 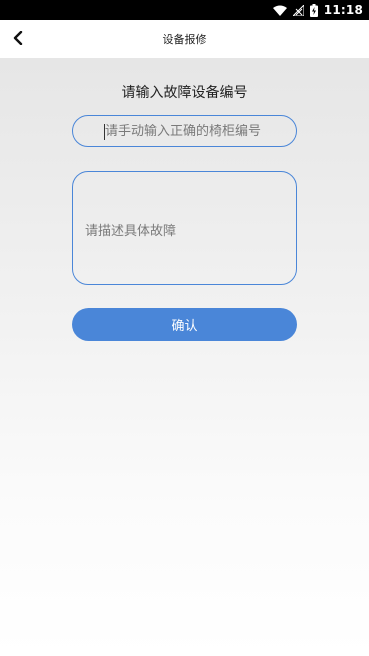 What do you see at coordinates (298, 10) in the screenshot?
I see `signal-off-icon` at bounding box center [298, 10].